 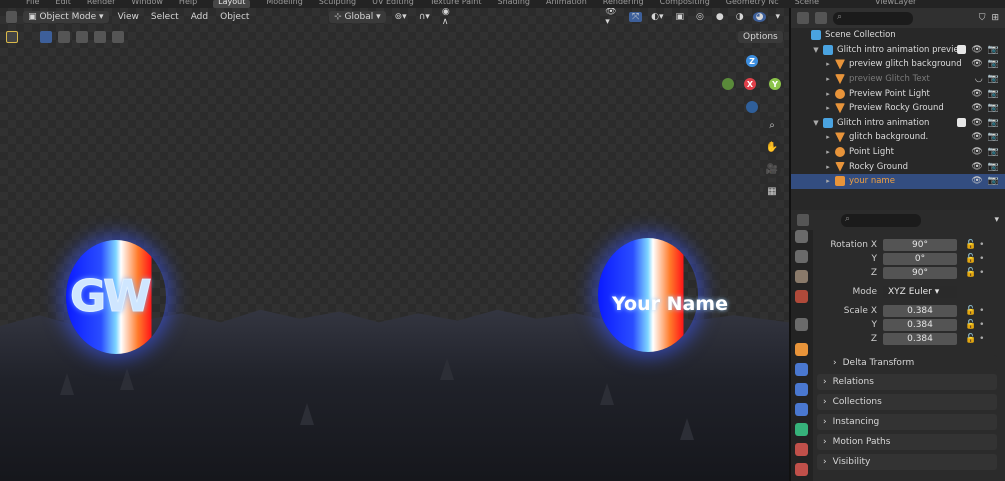 What do you see at coordinates (801, 256) in the screenshot?
I see `render-tab-icon` at bounding box center [801, 256].